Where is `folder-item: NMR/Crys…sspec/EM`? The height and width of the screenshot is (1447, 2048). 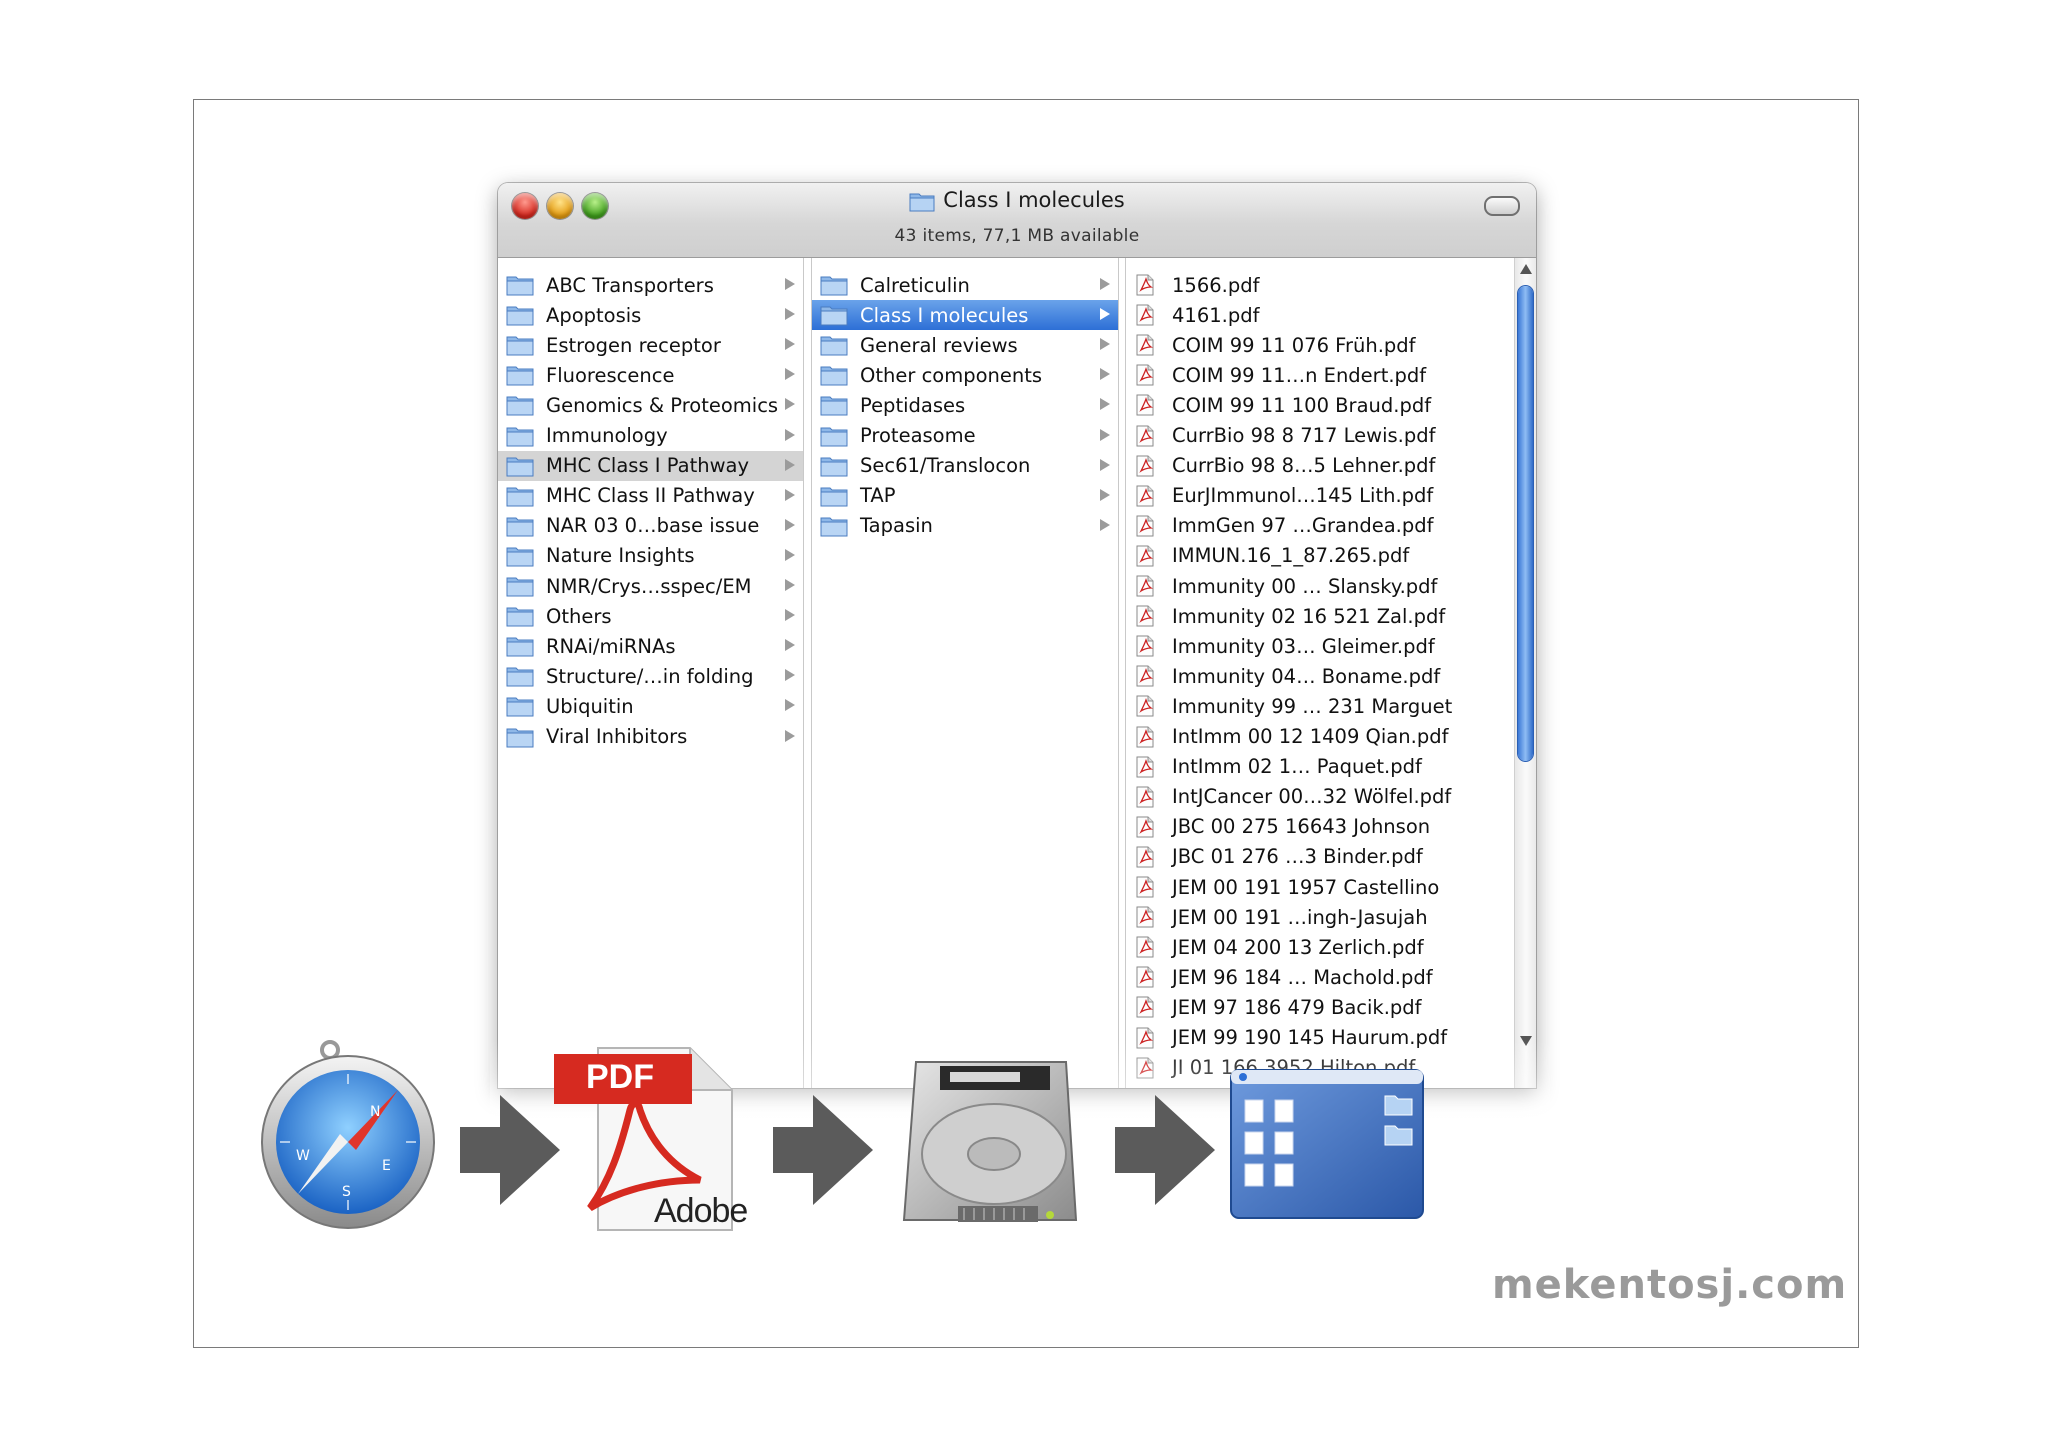 folder-item: NMR/Crys…sspec/EM is located at coordinates (650, 586).